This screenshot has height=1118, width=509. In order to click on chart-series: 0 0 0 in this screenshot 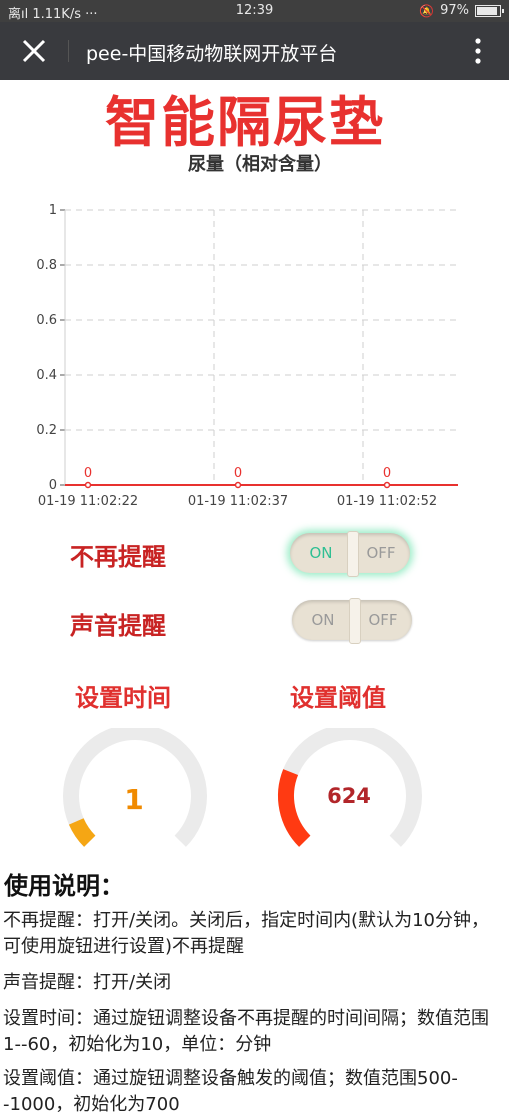, I will do `click(261, 477)`.